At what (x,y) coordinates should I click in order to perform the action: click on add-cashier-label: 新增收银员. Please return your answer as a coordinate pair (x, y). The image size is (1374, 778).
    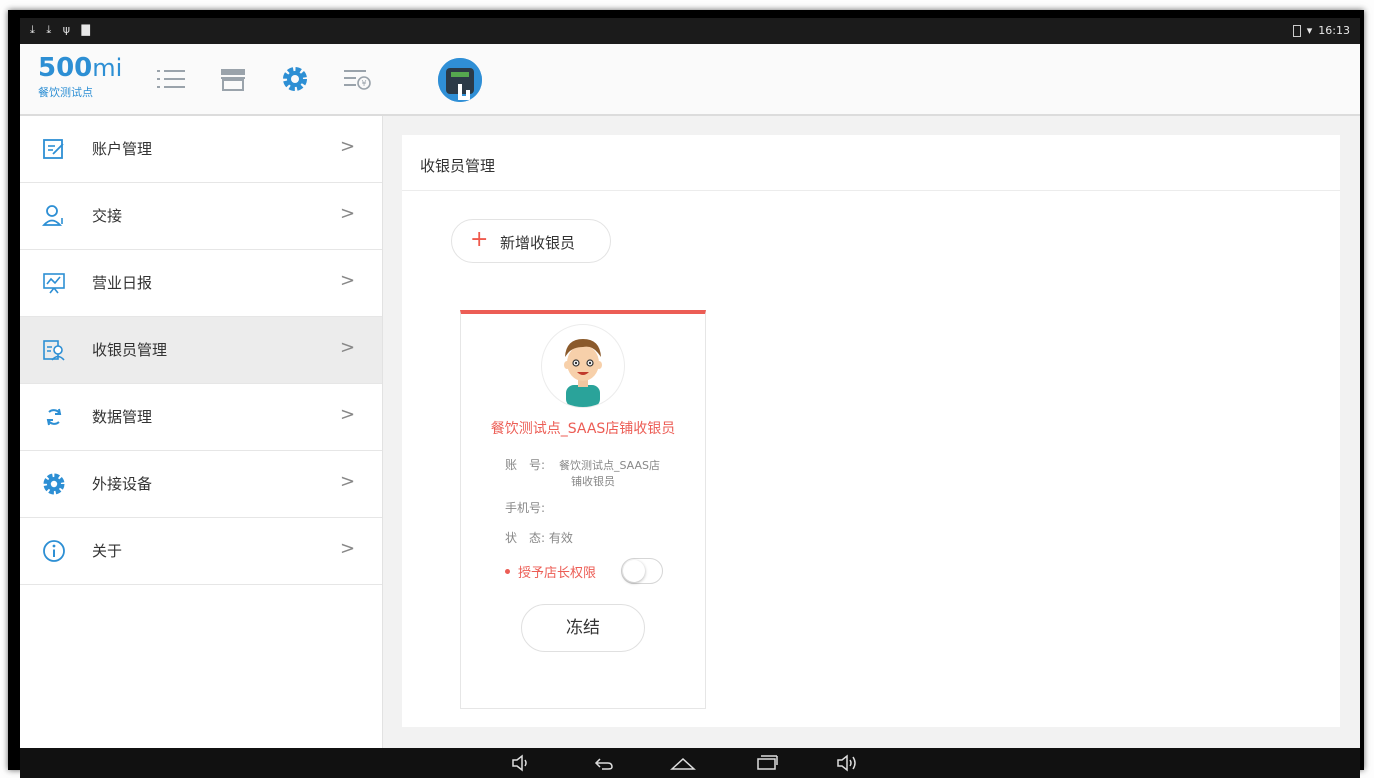
    Looking at the image, I should click on (538, 243).